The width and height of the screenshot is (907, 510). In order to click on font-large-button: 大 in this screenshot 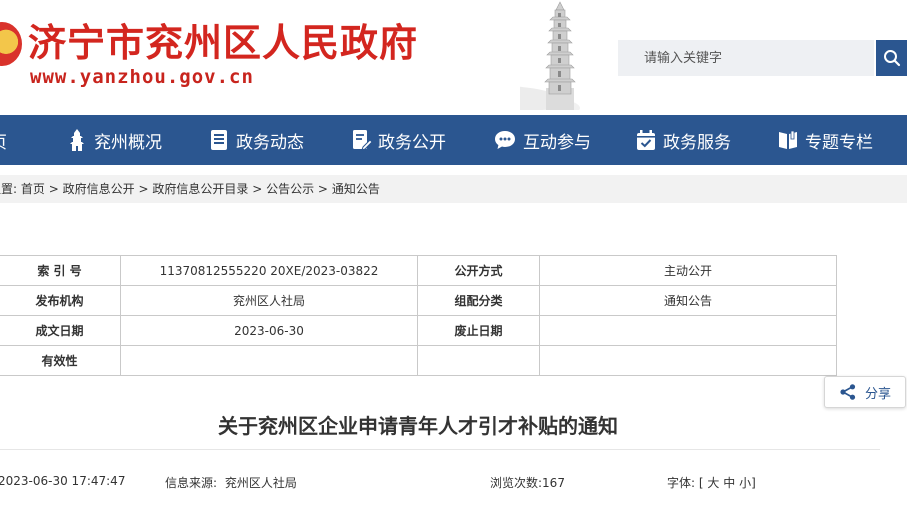, I will do `click(713, 483)`.